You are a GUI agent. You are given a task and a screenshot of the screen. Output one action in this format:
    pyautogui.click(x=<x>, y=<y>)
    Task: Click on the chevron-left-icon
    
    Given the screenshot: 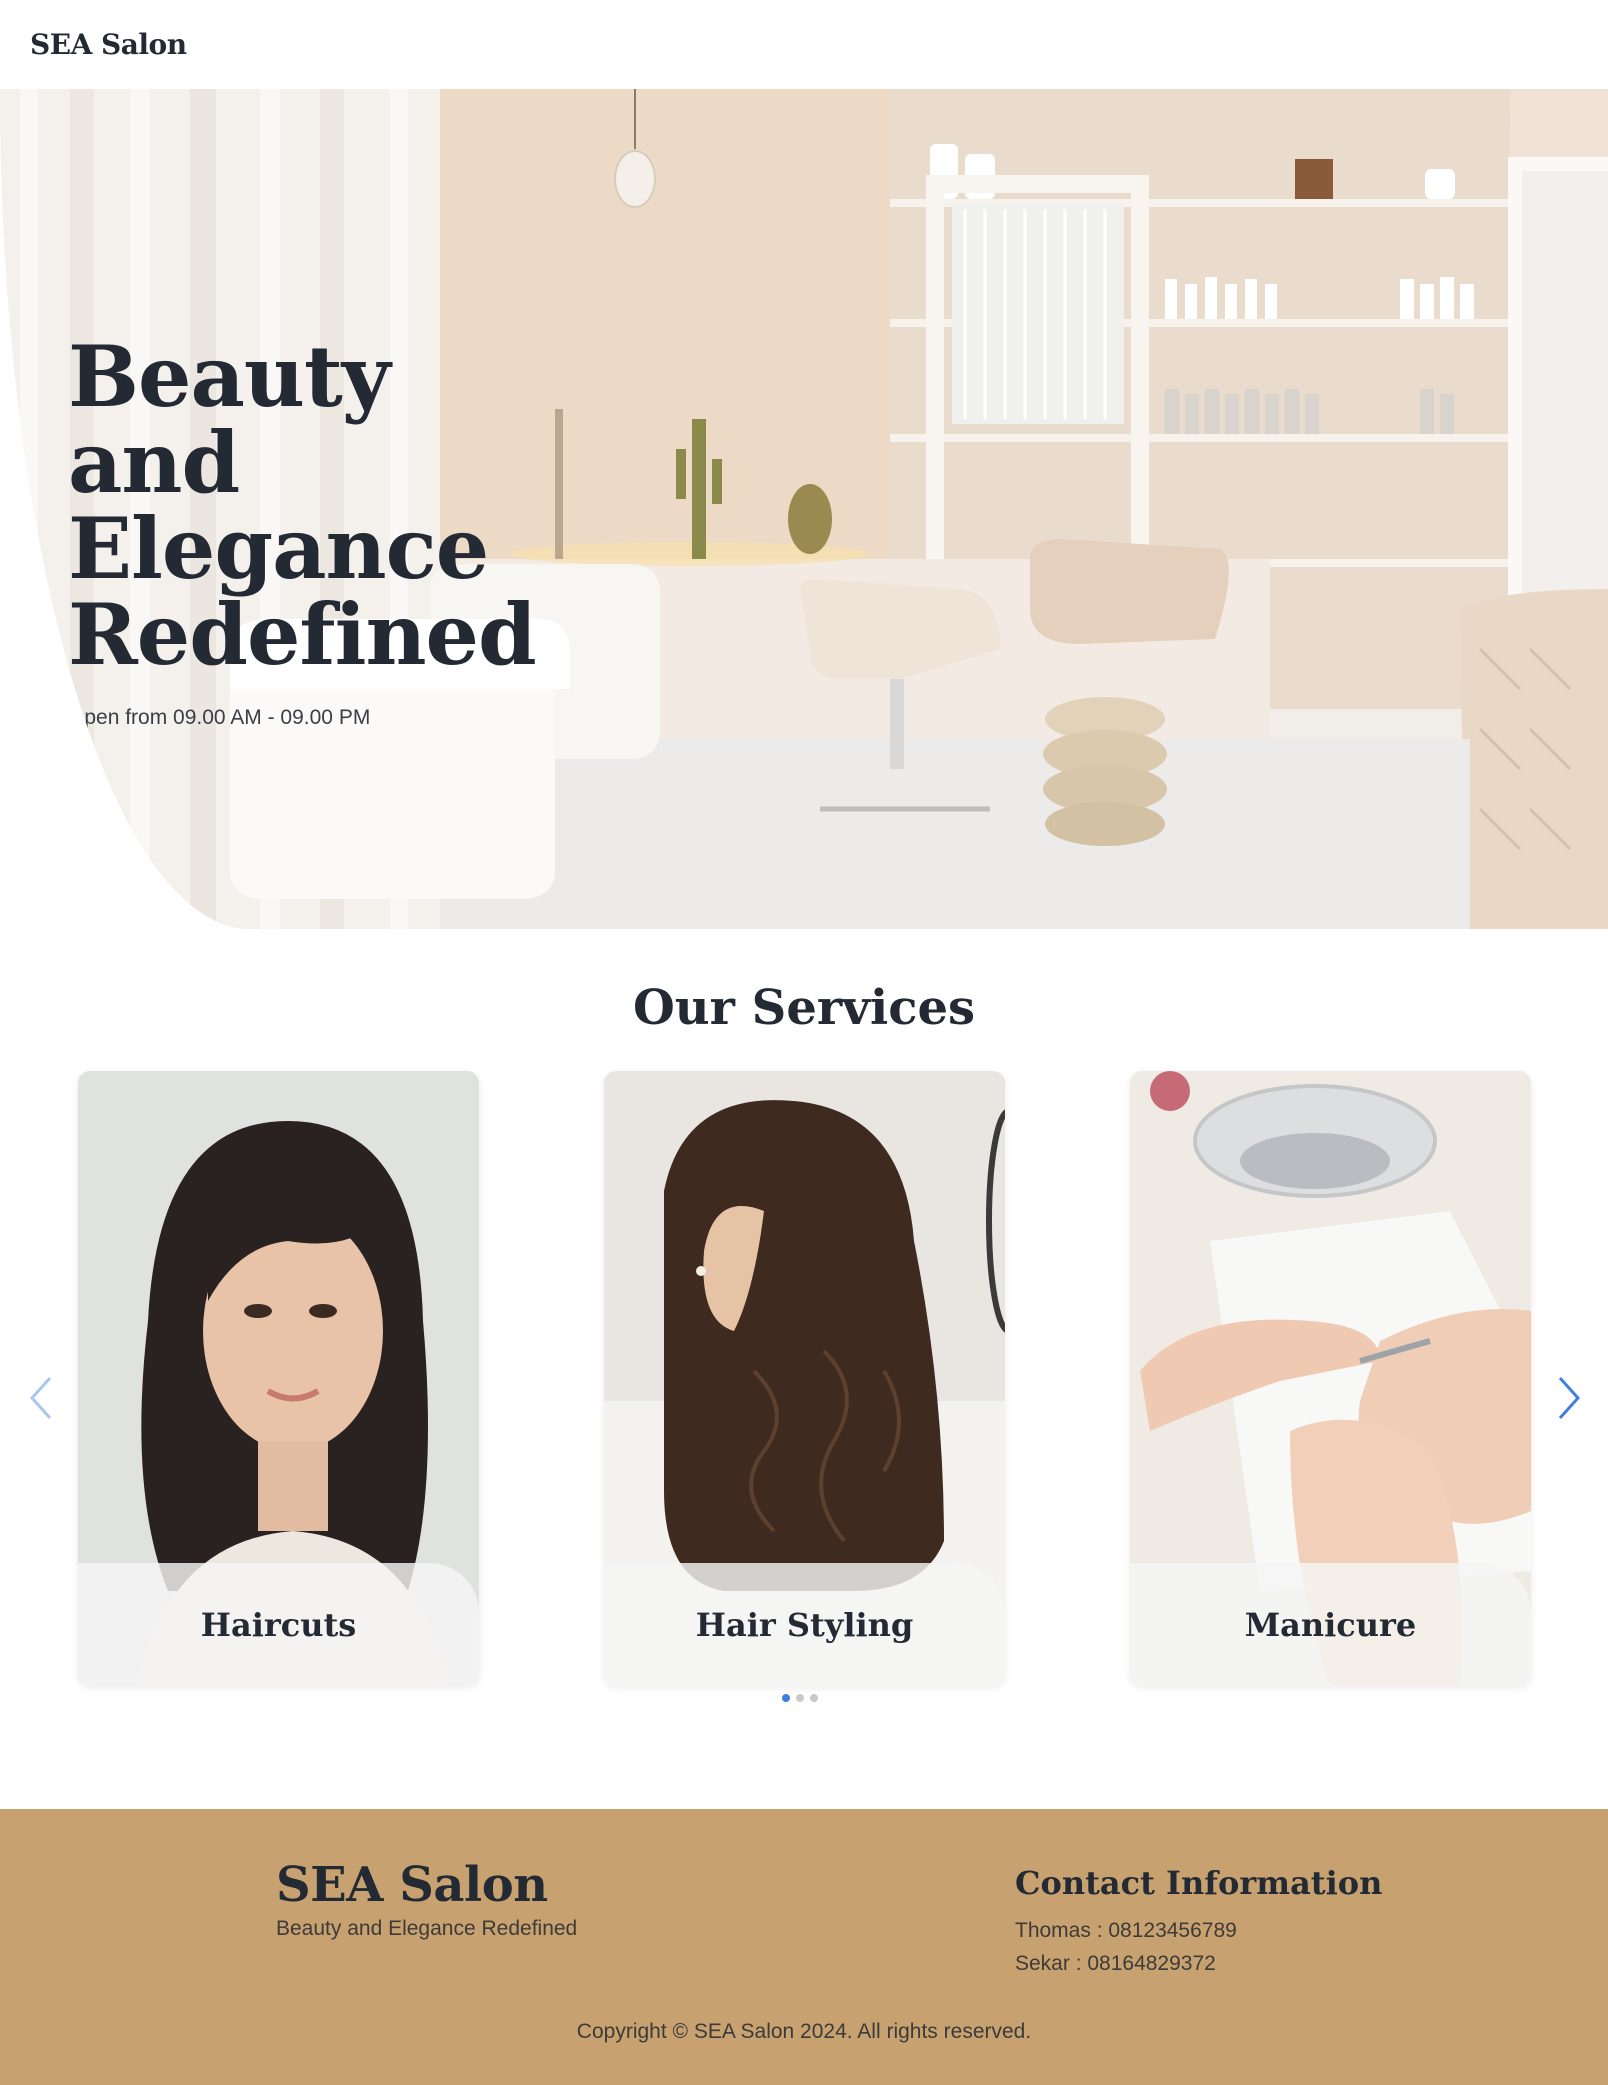 What is the action you would take?
    pyautogui.click(x=40, y=1398)
    